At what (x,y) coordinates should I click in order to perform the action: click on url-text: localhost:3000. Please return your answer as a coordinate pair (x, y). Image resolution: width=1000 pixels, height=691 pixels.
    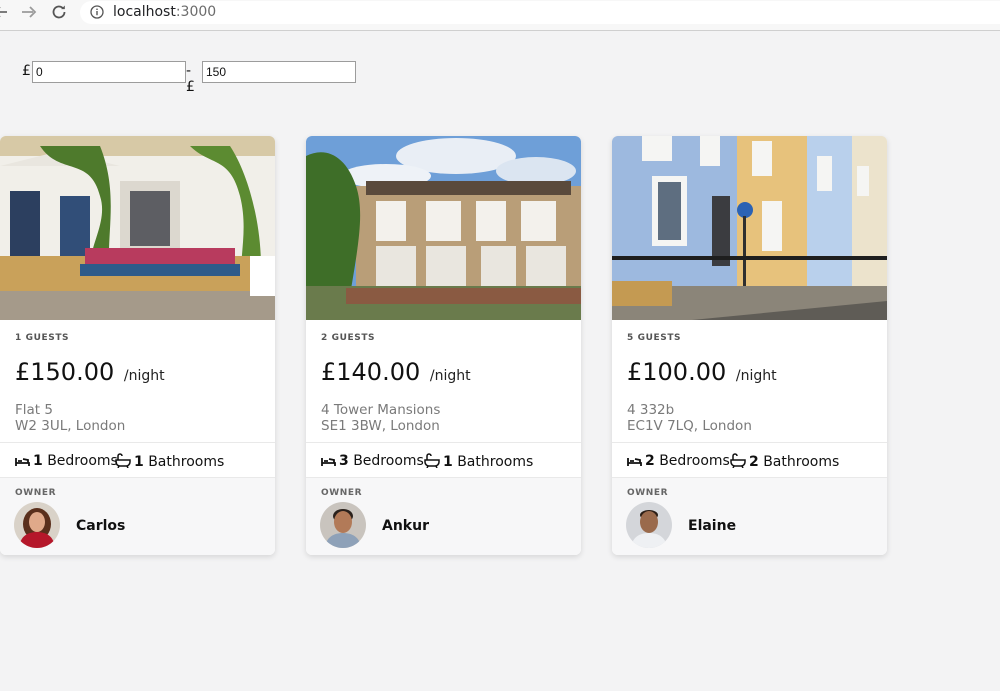
    Looking at the image, I should click on (164, 12).